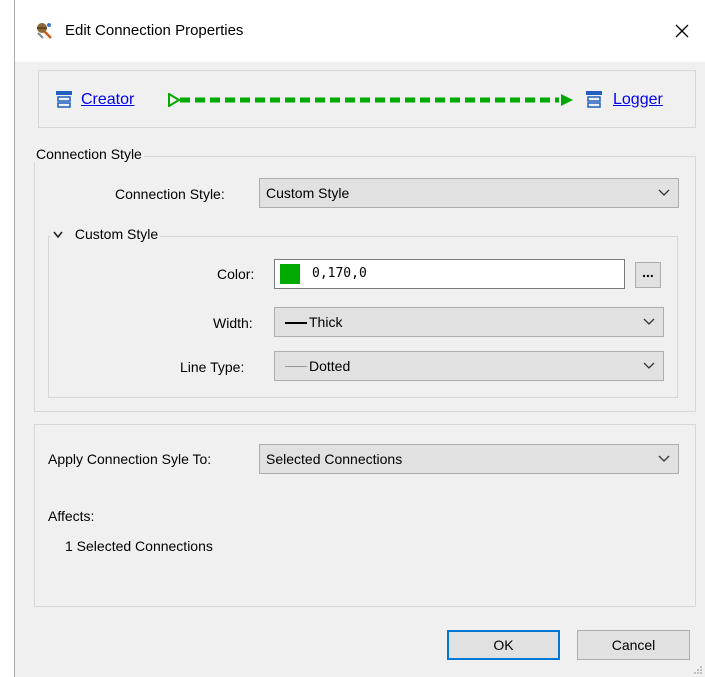 Image resolution: width=705 pixels, height=677 pixels. What do you see at coordinates (330, 366) in the screenshot?
I see `line-type-value: Dotted` at bounding box center [330, 366].